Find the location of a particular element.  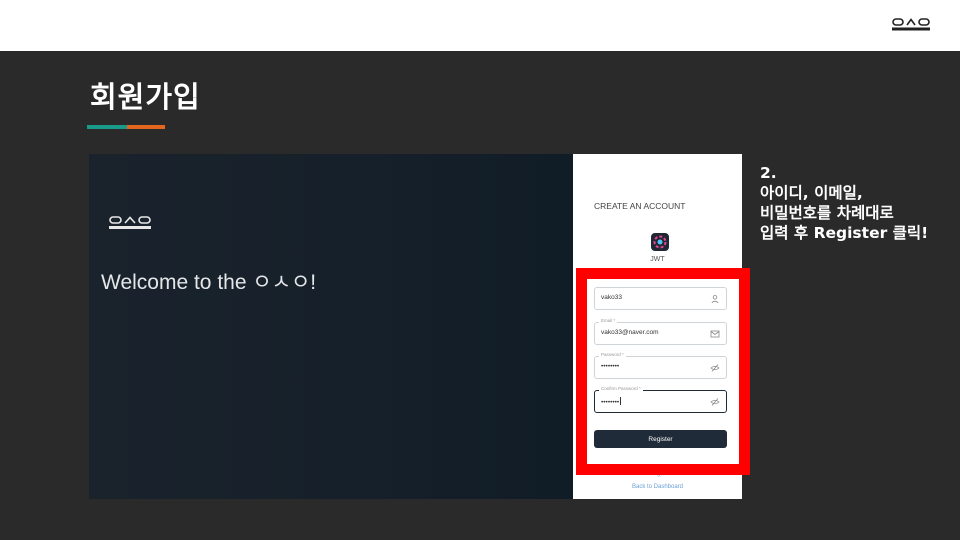

app-name: JWT is located at coordinates (657, 259).